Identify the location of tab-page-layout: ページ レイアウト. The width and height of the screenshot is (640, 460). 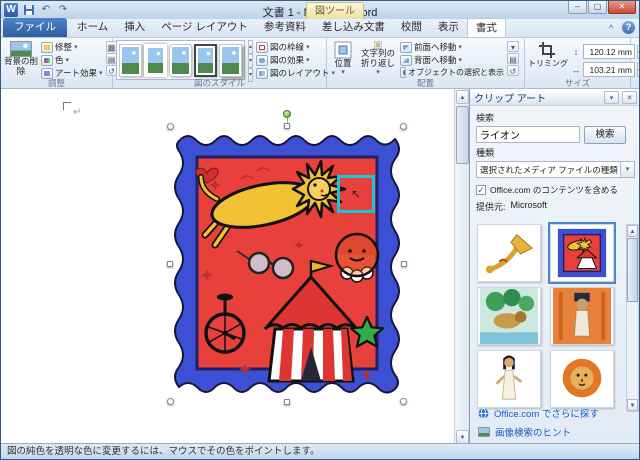
(204, 27).